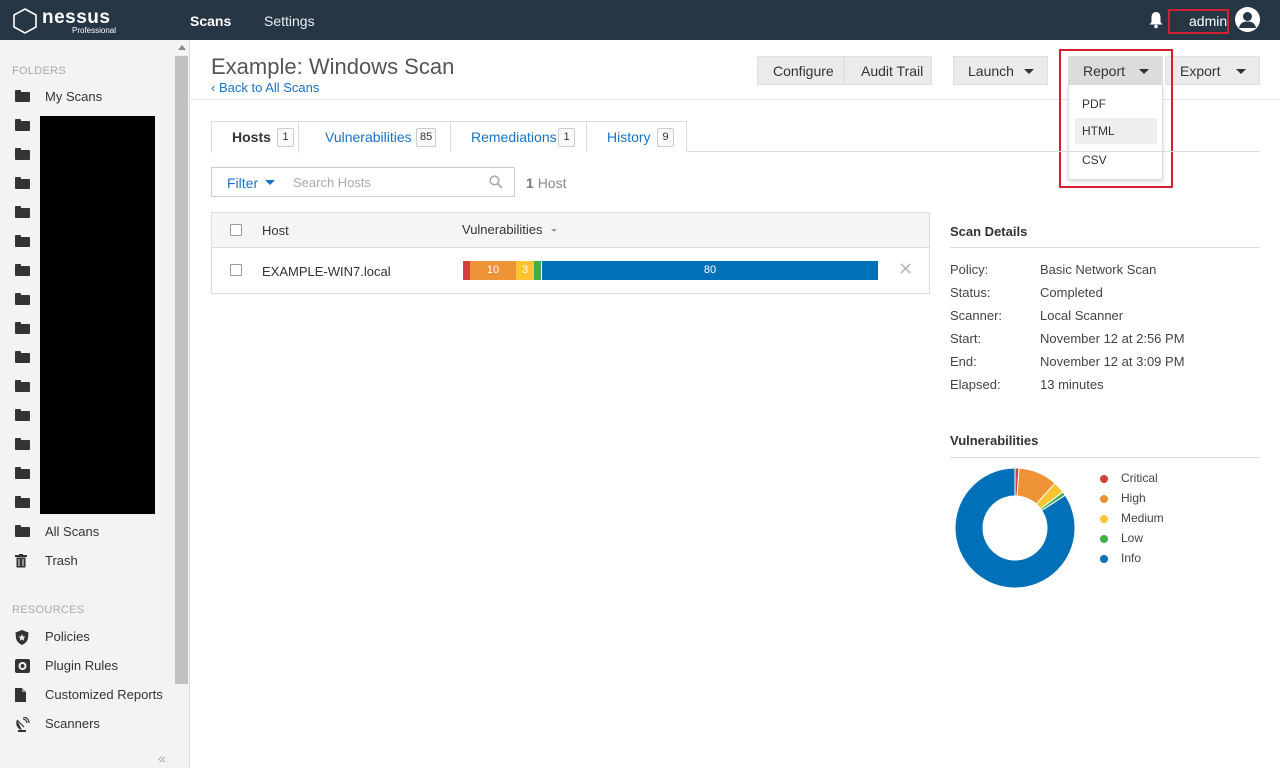 The height and width of the screenshot is (768, 1280). What do you see at coordinates (326, 271) in the screenshot?
I see `host-name: EXAMPLE-WIN7.local` at bounding box center [326, 271].